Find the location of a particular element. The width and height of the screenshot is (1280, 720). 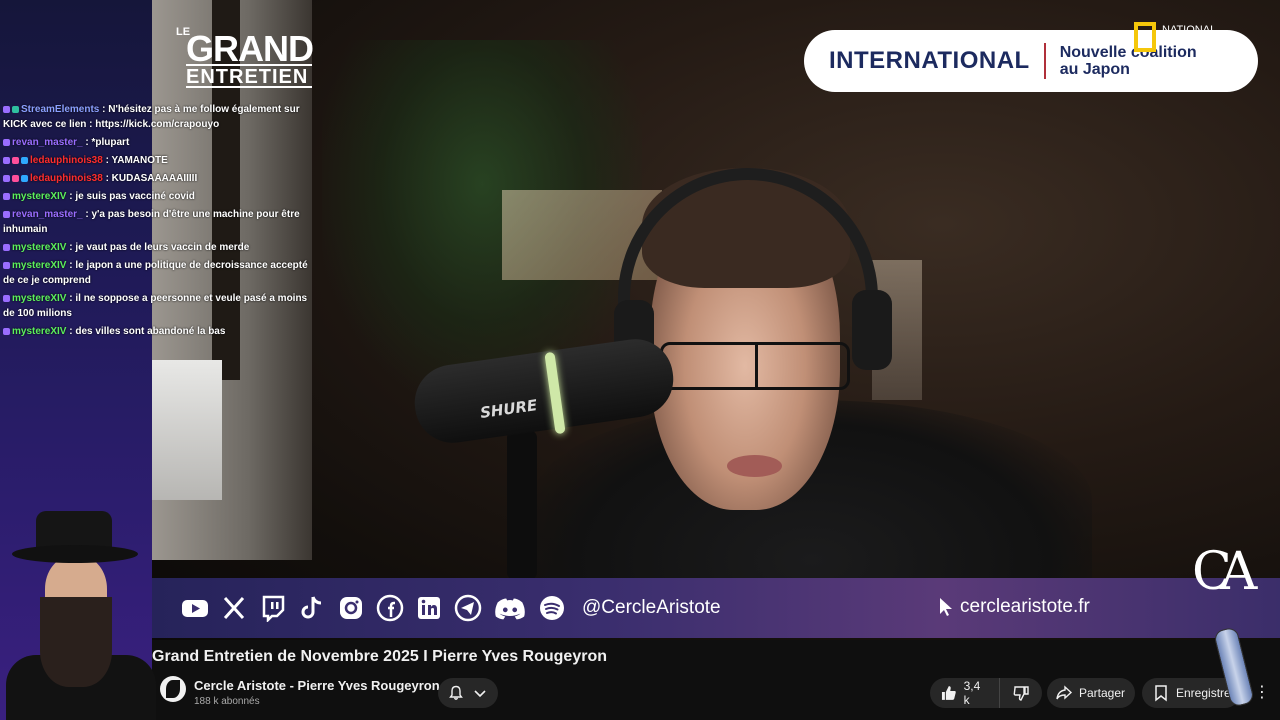

thumbs-down-icon is located at coordinates (1021, 693).